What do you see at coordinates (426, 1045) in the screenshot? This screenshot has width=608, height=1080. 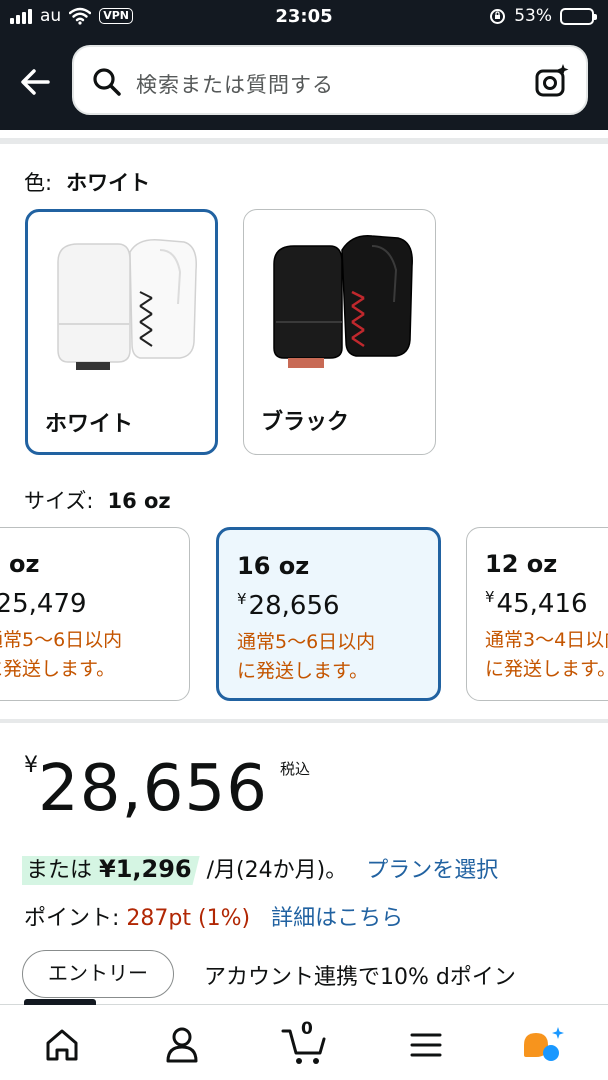 I see `menu-icon` at bounding box center [426, 1045].